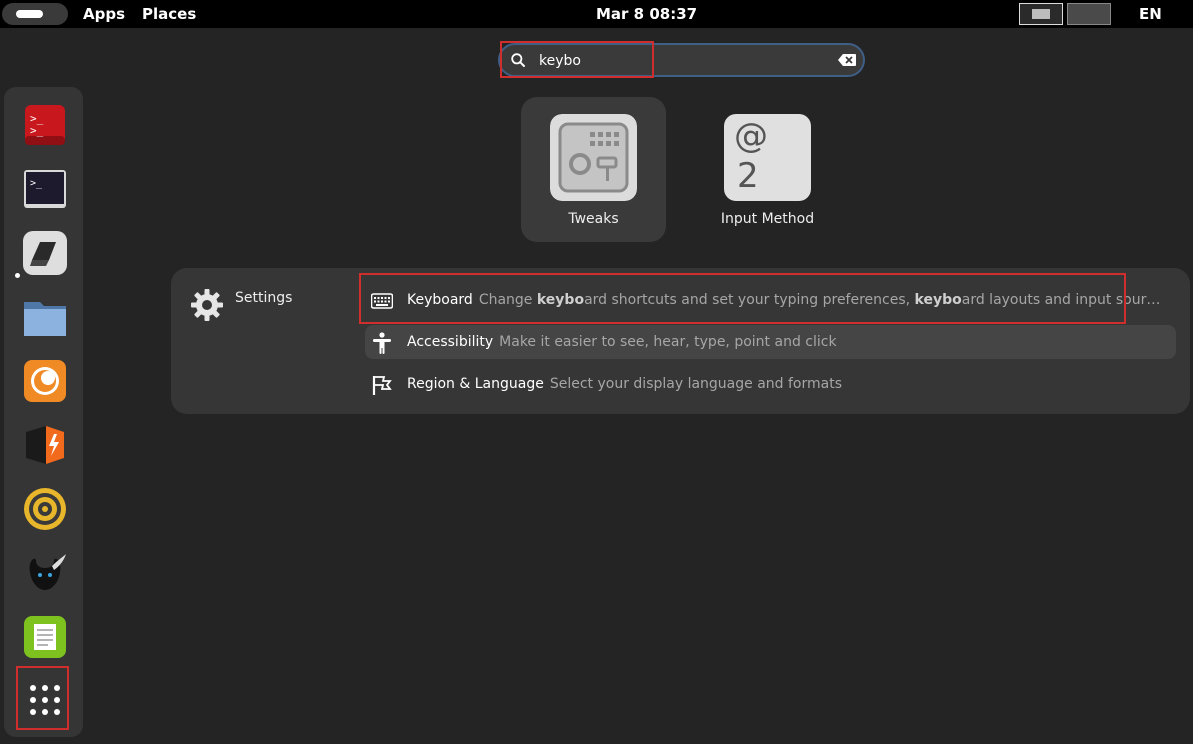 The width and height of the screenshot is (1193, 744). Describe the element at coordinates (29, 14) in the screenshot. I see `workspace-indicator` at that location.